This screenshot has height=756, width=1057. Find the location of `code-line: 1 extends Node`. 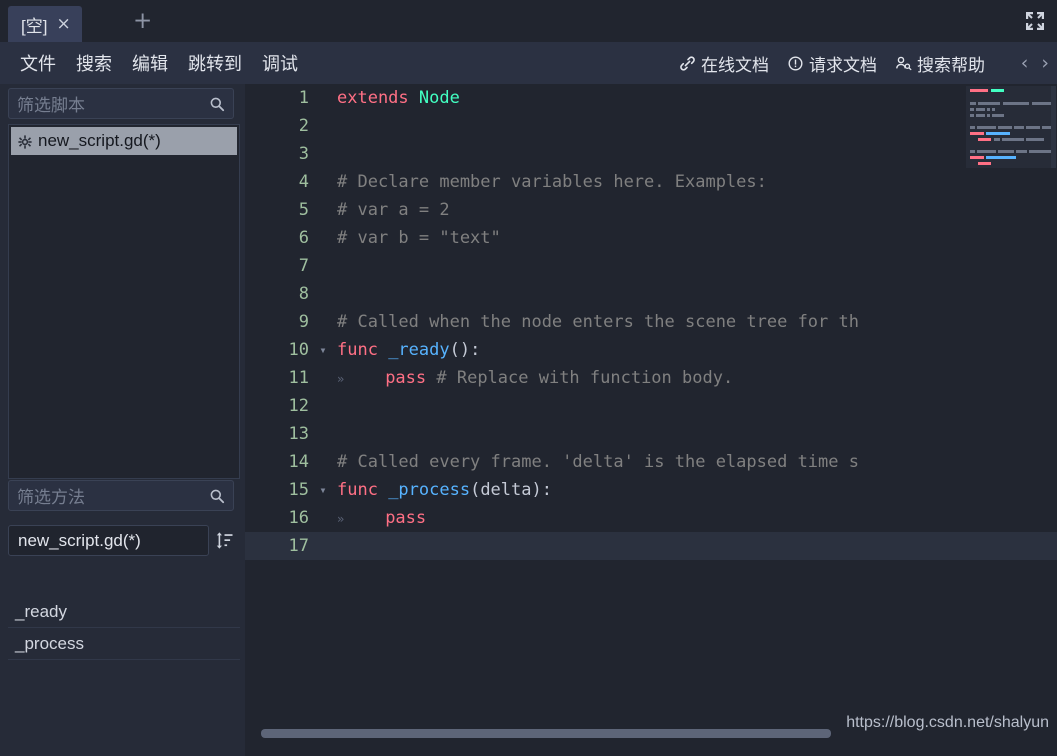

code-line: 1 extends Node is located at coordinates (651, 98).